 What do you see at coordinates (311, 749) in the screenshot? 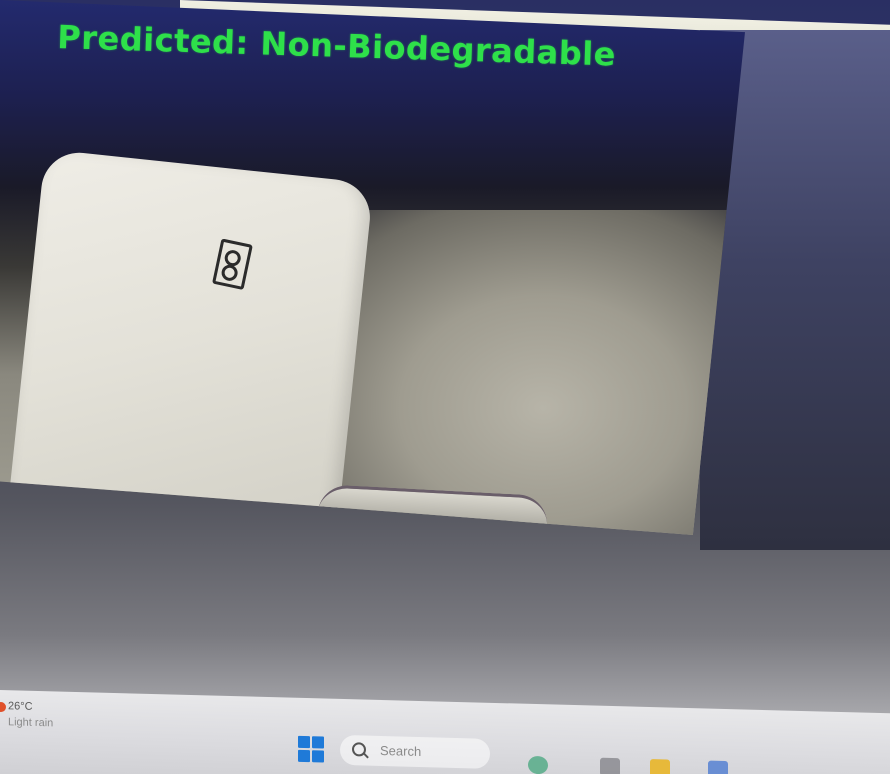
I see `start-button` at bounding box center [311, 749].